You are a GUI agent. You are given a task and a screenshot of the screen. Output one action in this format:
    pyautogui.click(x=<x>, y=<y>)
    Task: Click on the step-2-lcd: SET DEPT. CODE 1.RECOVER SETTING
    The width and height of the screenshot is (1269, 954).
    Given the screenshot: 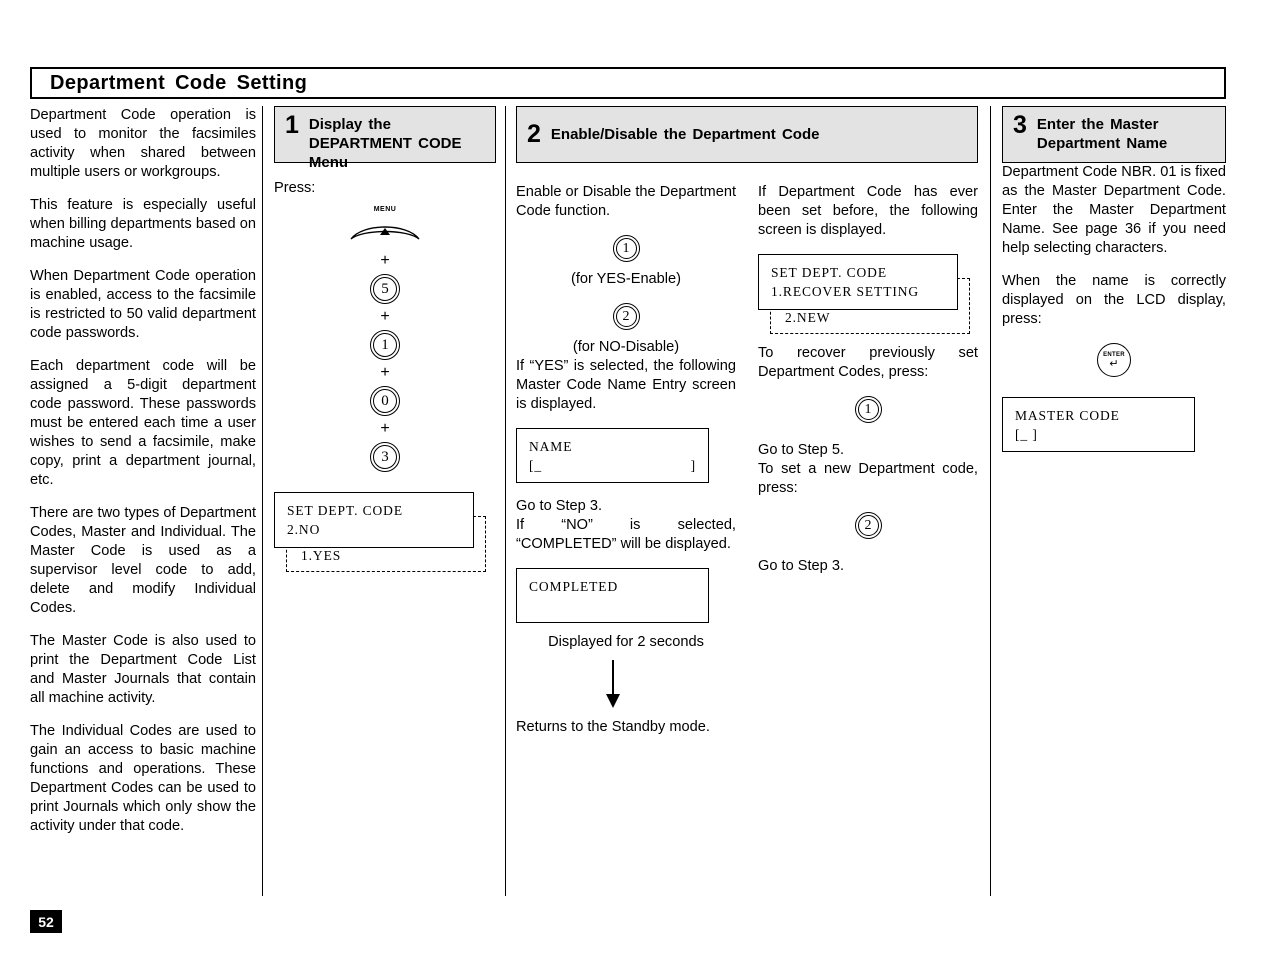 What is the action you would take?
    pyautogui.click(x=858, y=282)
    